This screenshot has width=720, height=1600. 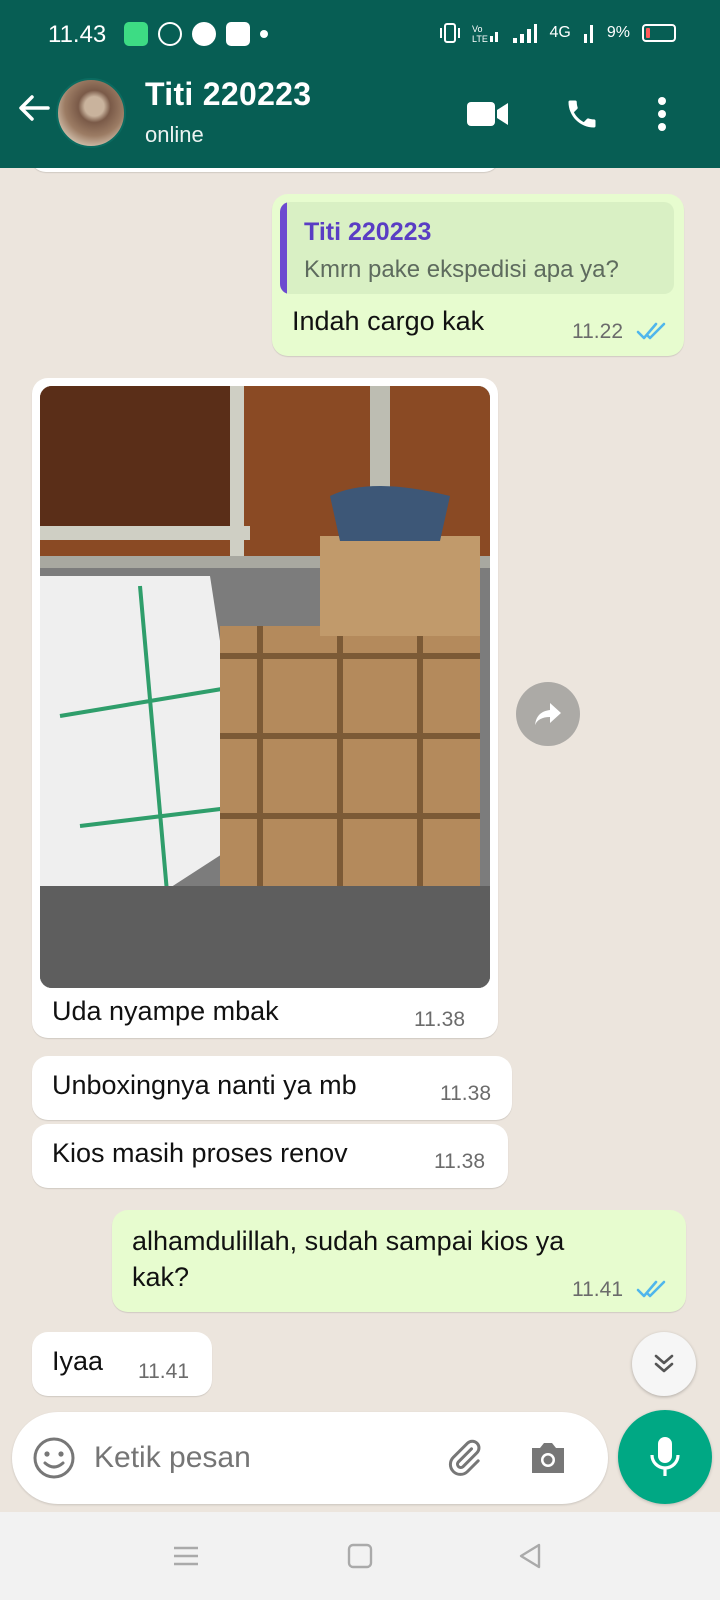 I want to click on battery-icon, so click(x=659, y=33).